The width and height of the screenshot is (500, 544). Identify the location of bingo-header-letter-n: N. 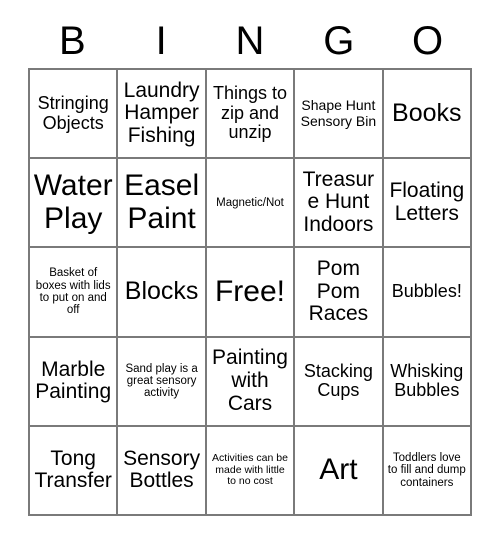
(250, 41).